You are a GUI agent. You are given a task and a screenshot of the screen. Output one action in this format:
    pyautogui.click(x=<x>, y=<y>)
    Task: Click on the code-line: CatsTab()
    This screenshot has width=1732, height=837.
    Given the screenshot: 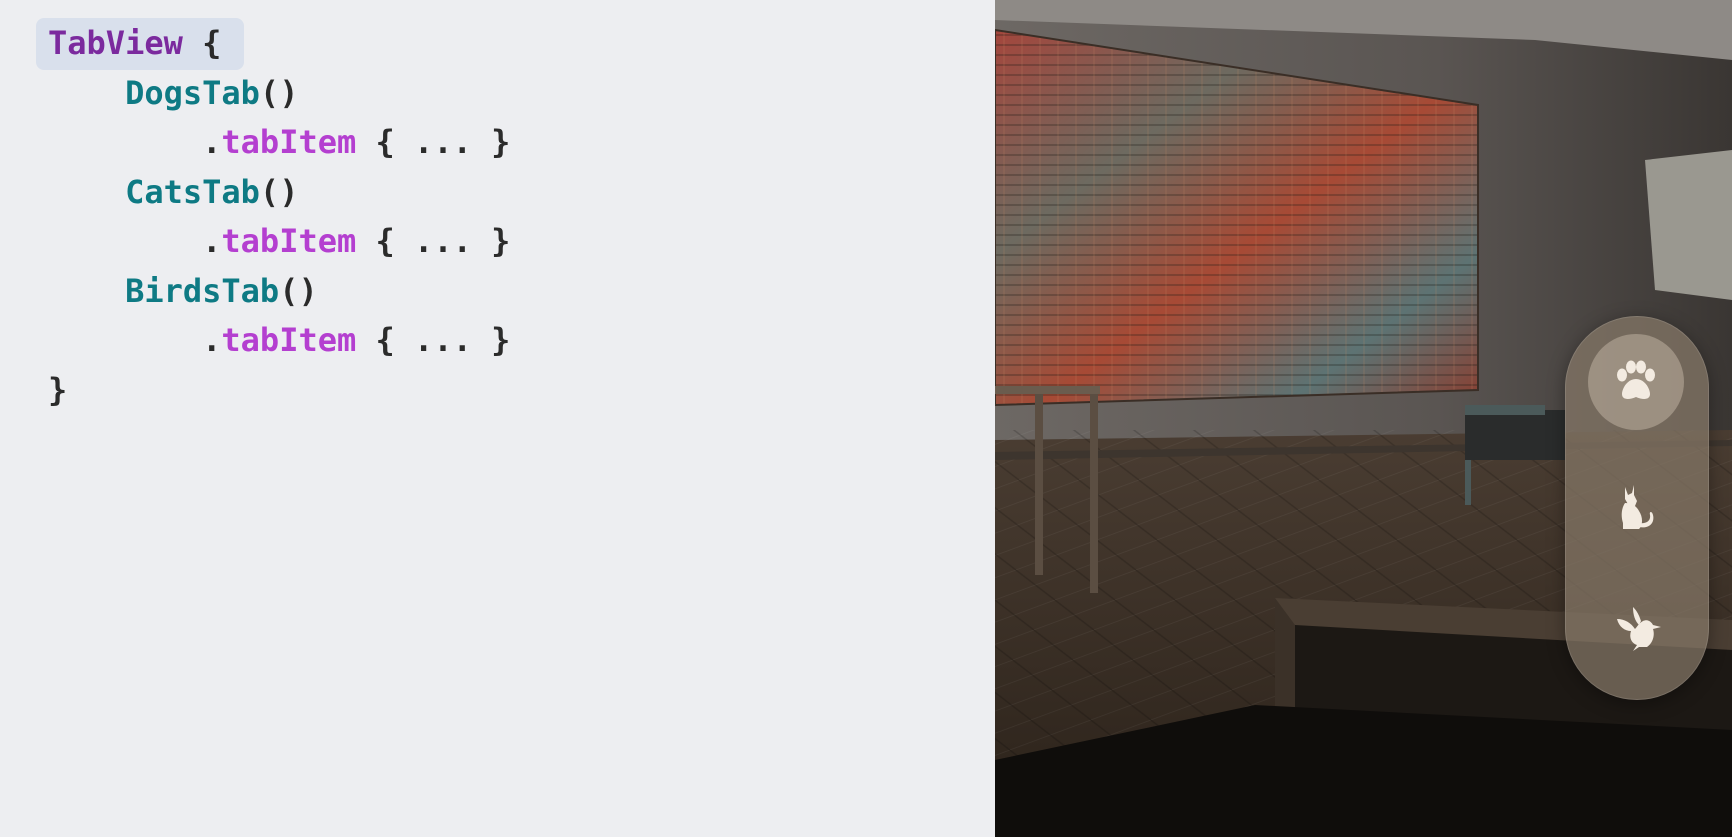 What is the action you would take?
    pyautogui.click(x=173, y=192)
    